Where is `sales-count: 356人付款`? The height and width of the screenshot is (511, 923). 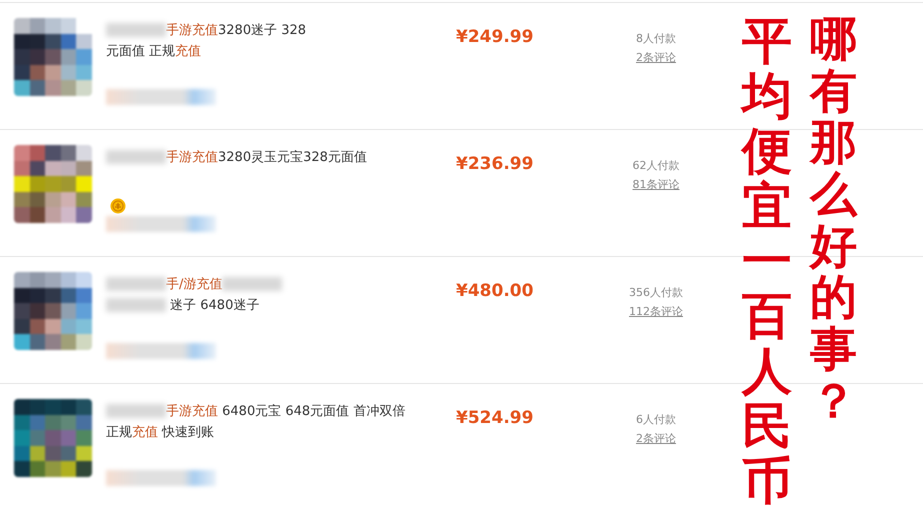 sales-count: 356人付款 is located at coordinates (656, 293).